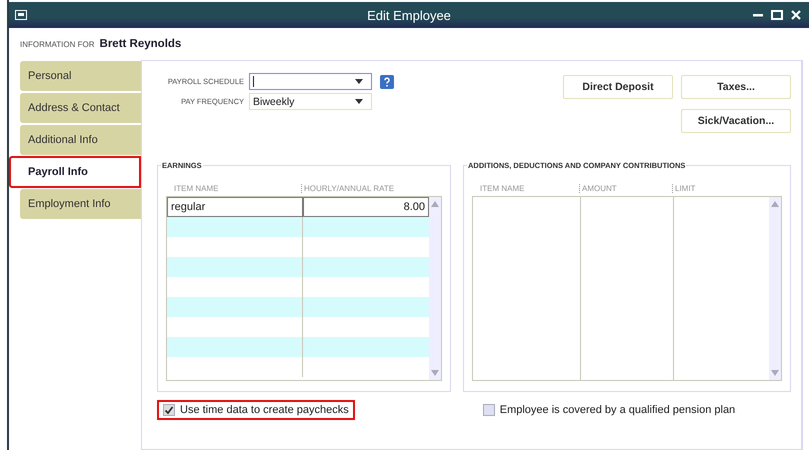 The height and width of the screenshot is (450, 809). I want to click on action-button: Direct Deposit, so click(618, 87).